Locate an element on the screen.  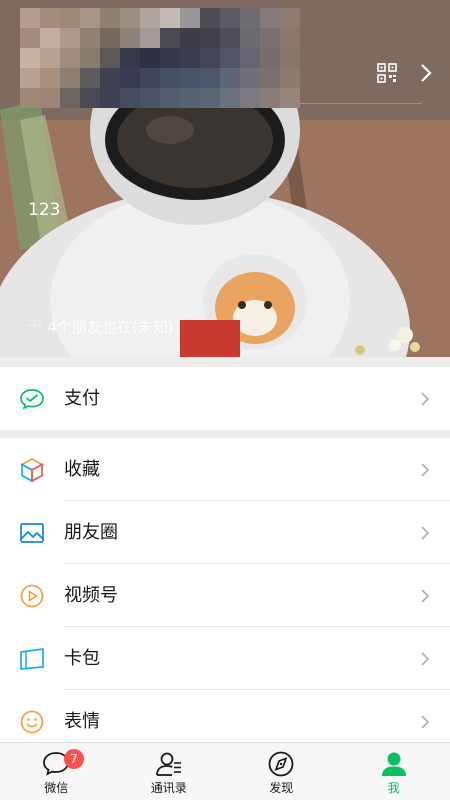
menu-item-label: 朋友圈 is located at coordinates (91, 532).